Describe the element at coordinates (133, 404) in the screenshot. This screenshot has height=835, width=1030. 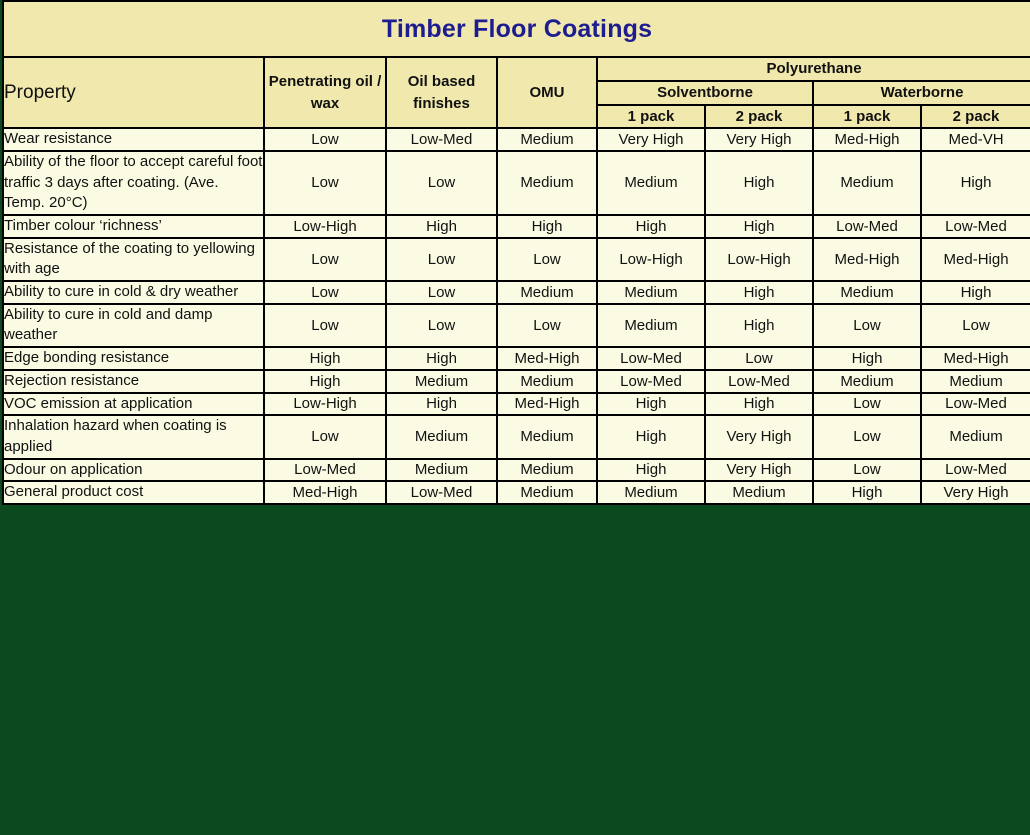
I see `row-property-cell: VOC emission at application` at that location.